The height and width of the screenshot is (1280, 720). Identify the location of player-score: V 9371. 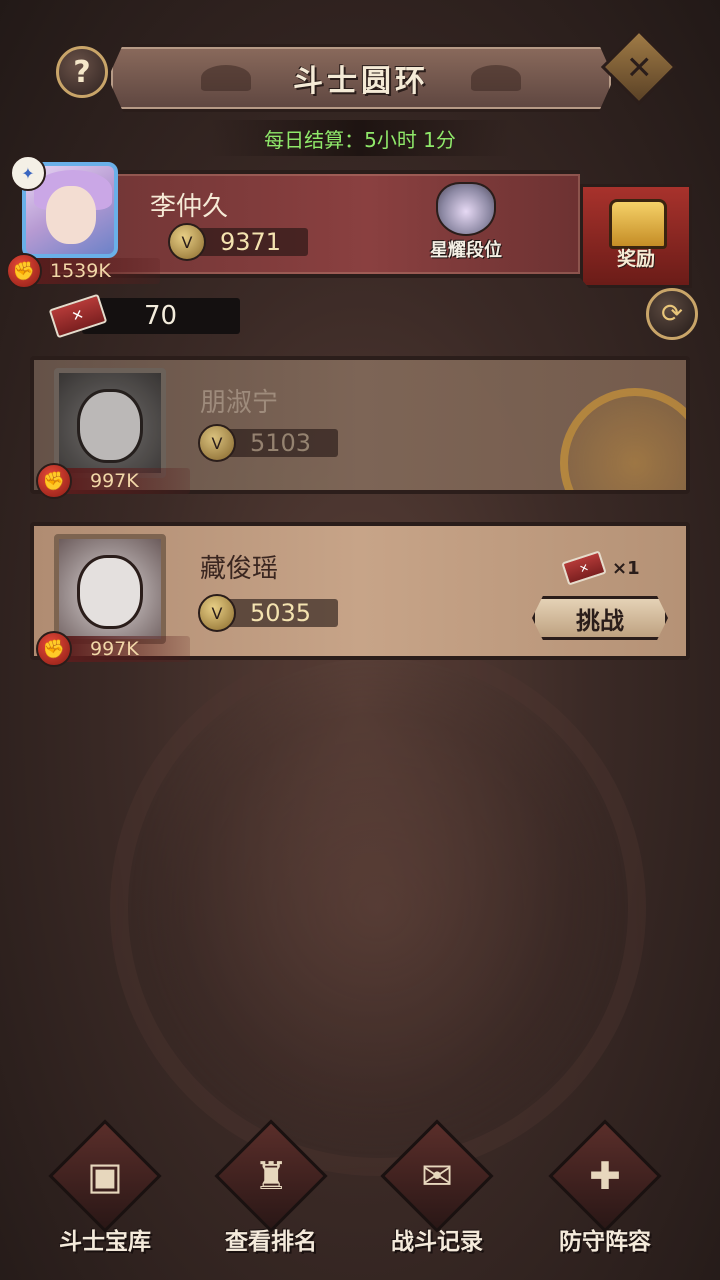
(238, 242).